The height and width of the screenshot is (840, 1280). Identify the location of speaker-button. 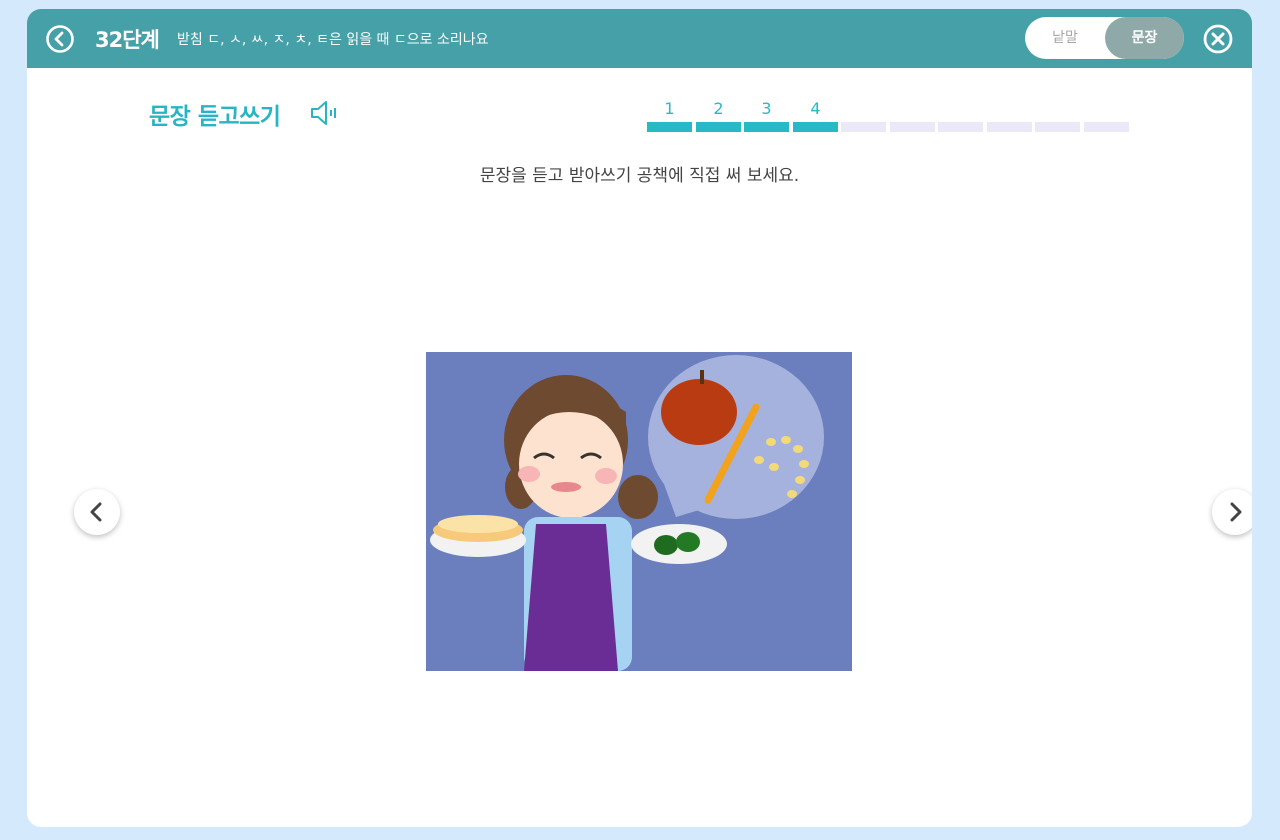
(326, 113).